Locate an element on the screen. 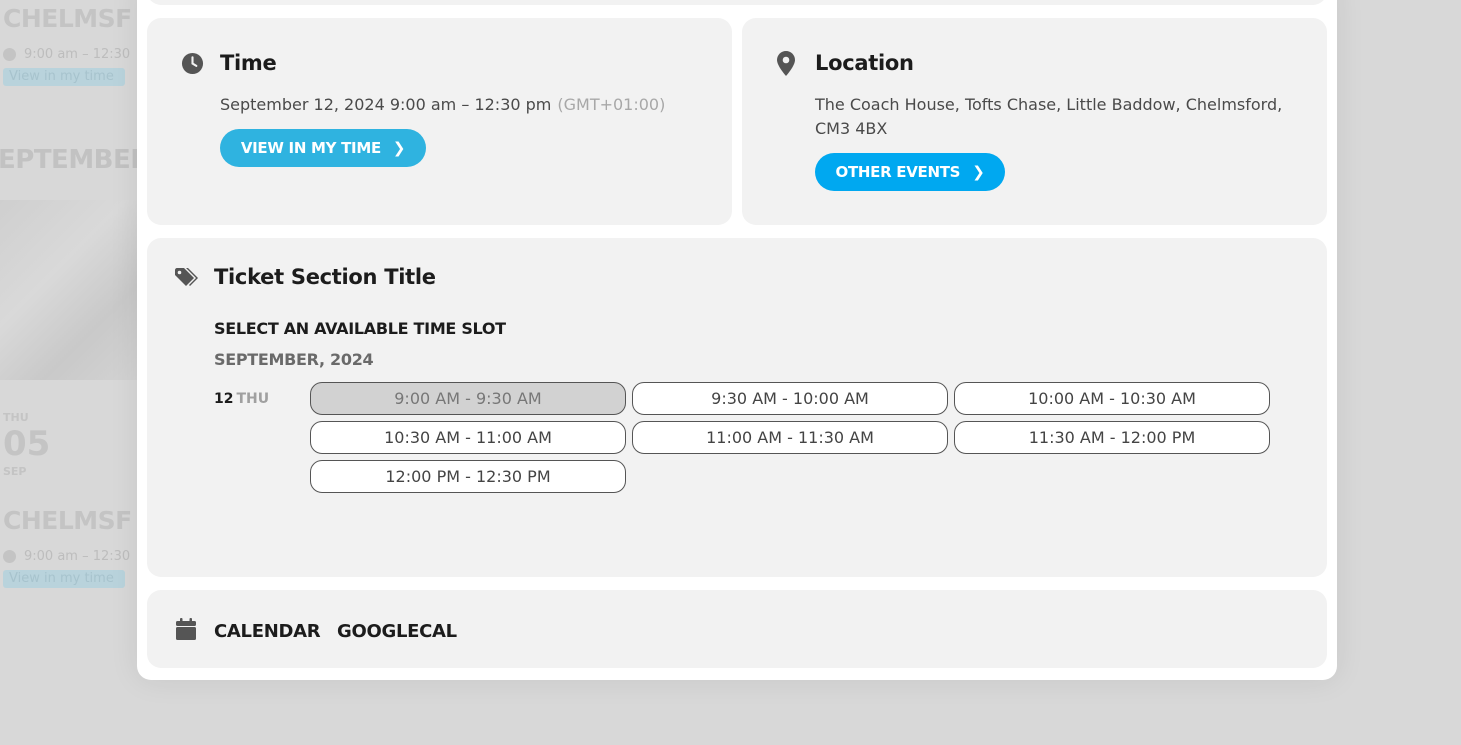  timezone-label: (GMT+01:00) is located at coordinates (611, 104).